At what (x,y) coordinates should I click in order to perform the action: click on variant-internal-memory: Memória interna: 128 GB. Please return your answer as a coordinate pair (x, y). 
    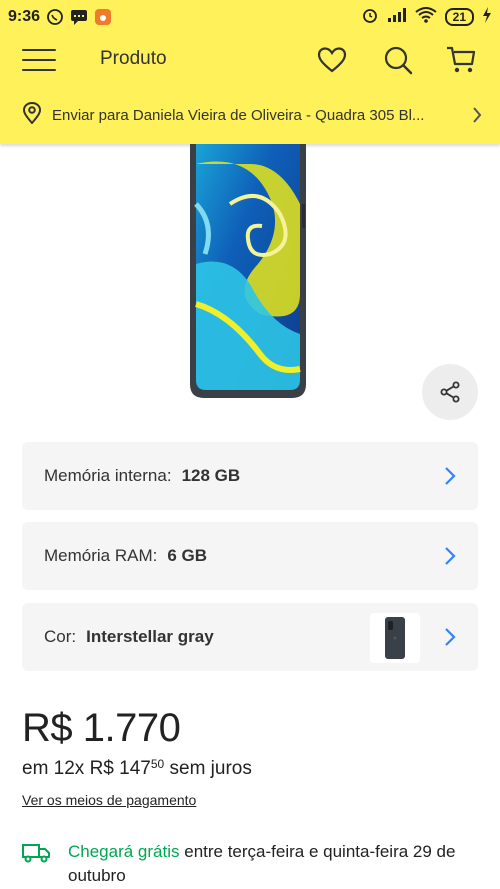
    Looking at the image, I should click on (250, 476).